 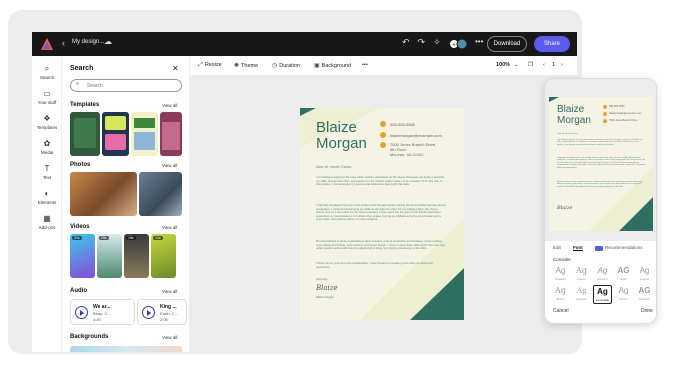 I want to click on rail-item-templates: ❖ Templates, so click(x=47, y=122).